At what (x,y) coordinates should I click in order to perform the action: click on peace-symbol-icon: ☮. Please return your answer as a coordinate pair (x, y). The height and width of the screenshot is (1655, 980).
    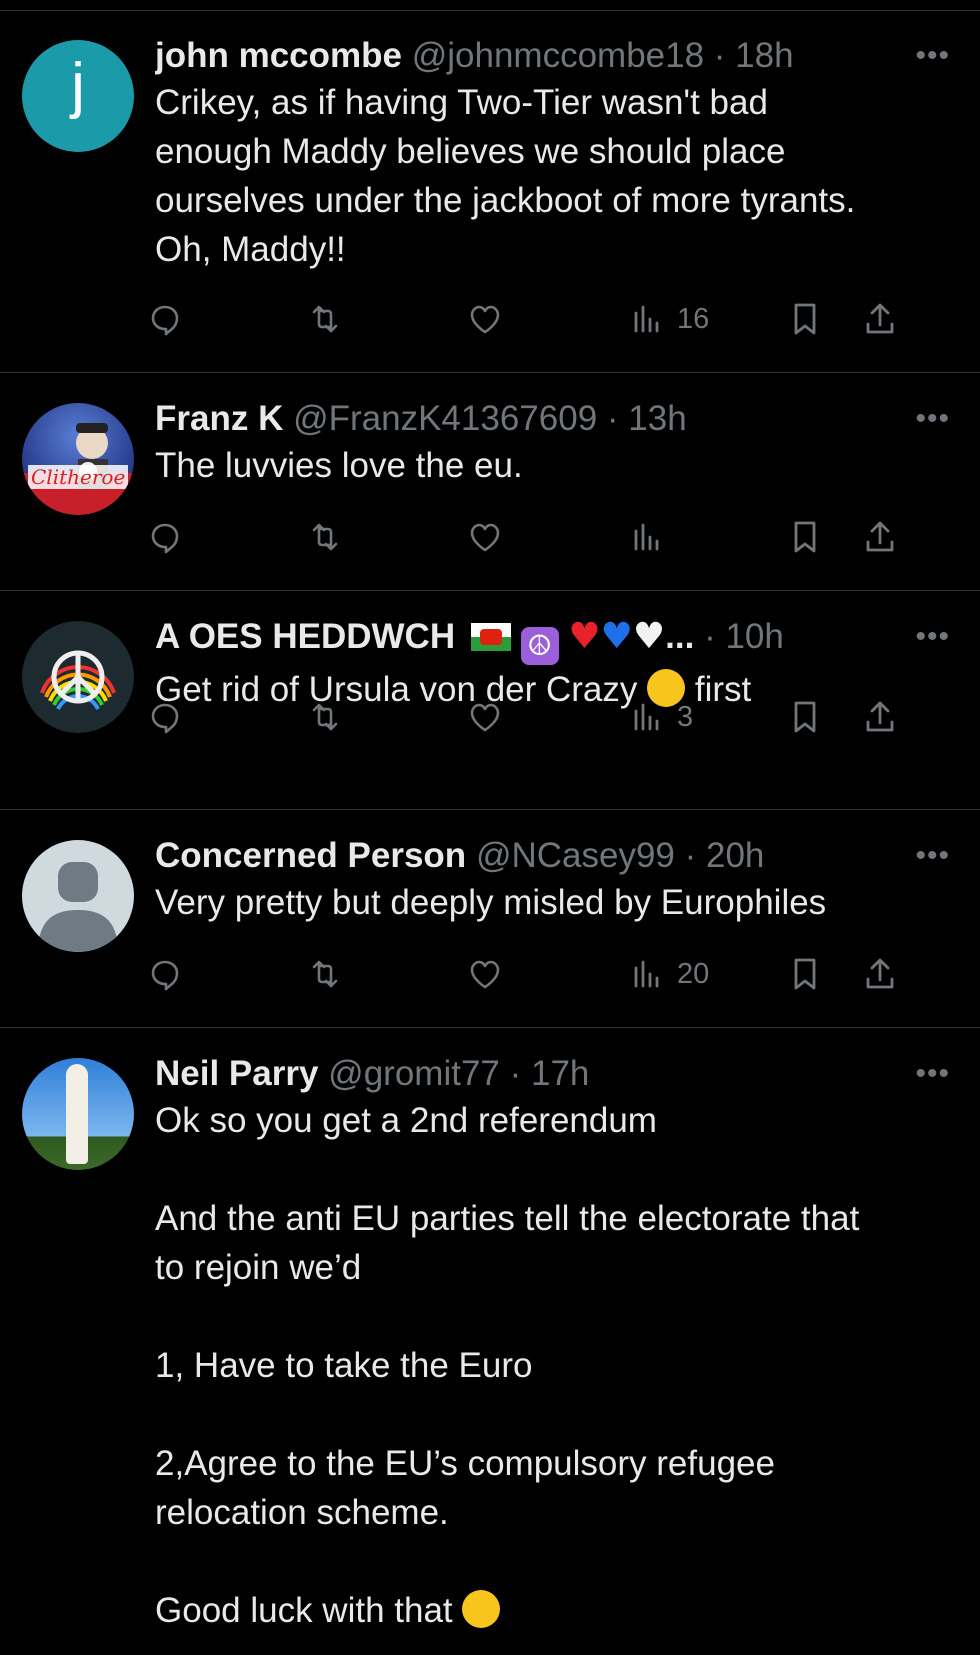
    Looking at the image, I should click on (539, 646).